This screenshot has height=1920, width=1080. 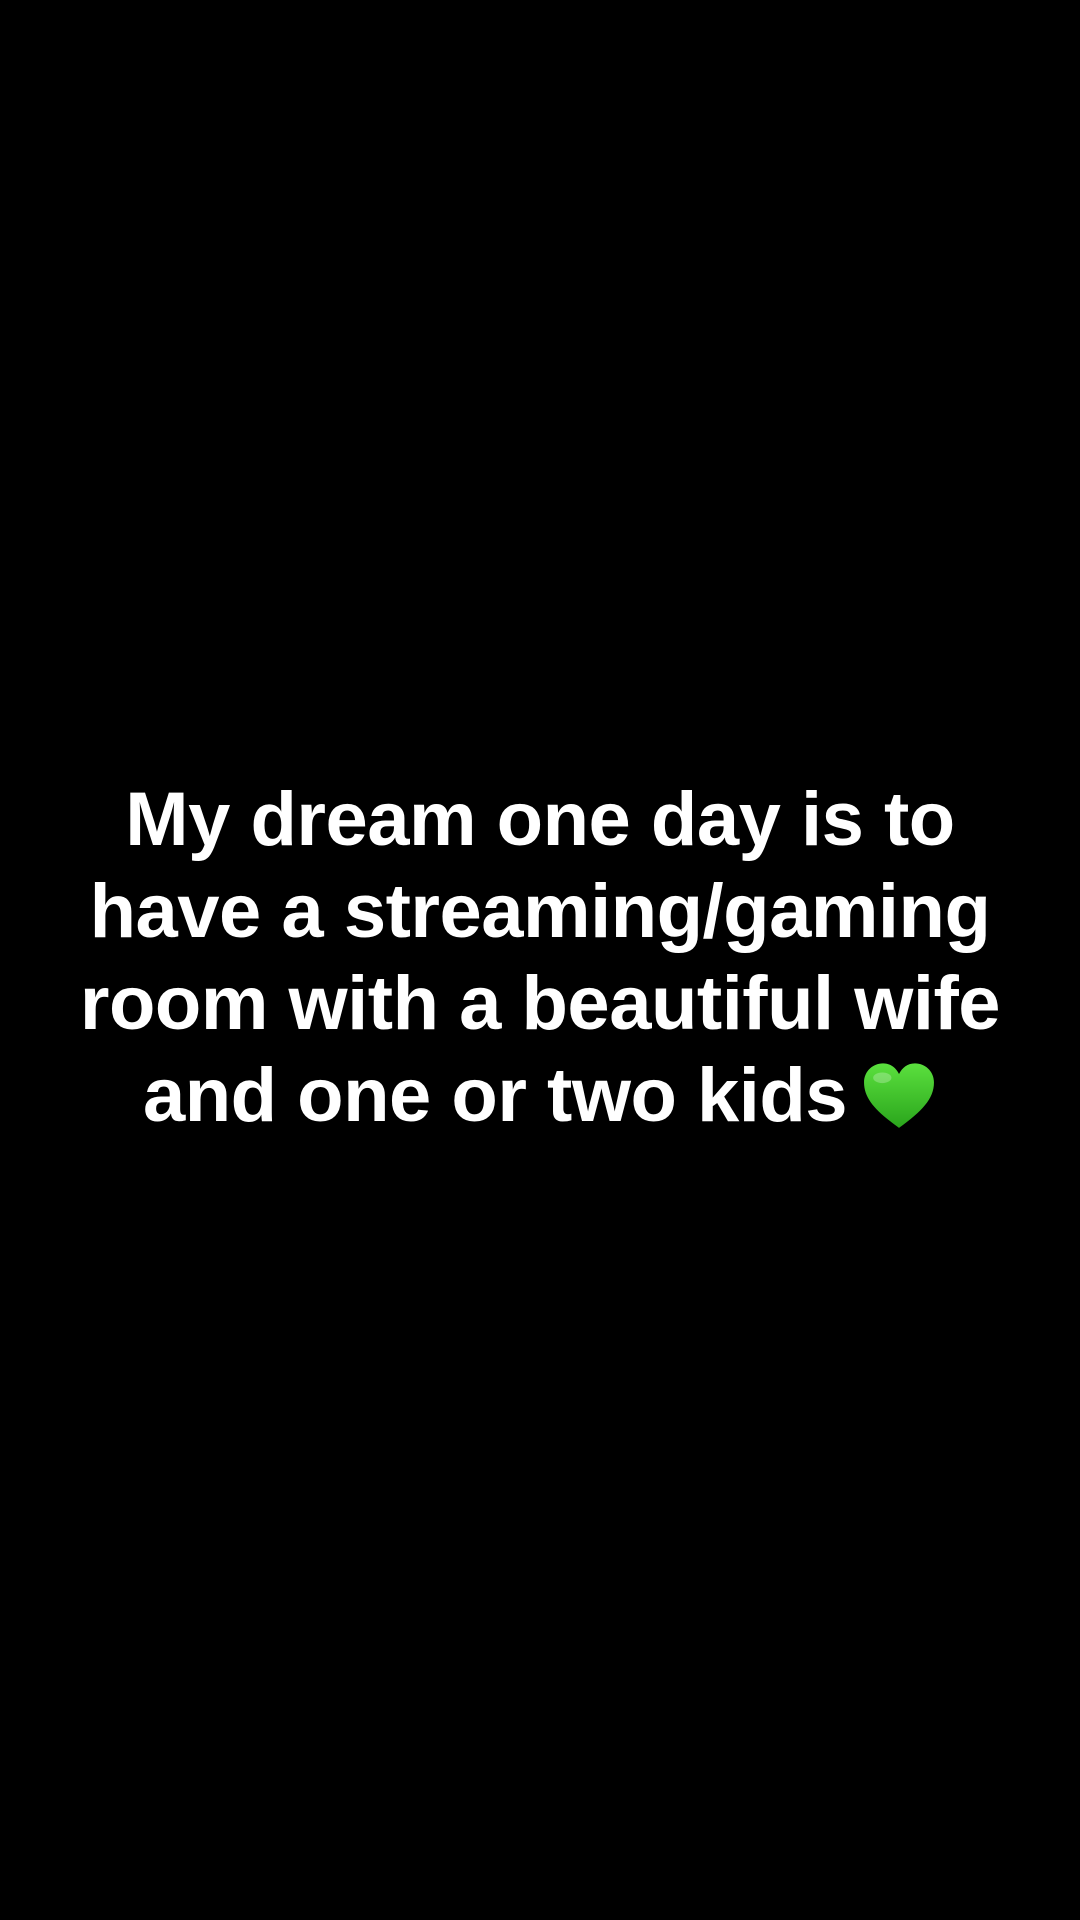 What do you see at coordinates (495, 1095) in the screenshot?
I see `caption-line-4-text: and one or two kids` at bounding box center [495, 1095].